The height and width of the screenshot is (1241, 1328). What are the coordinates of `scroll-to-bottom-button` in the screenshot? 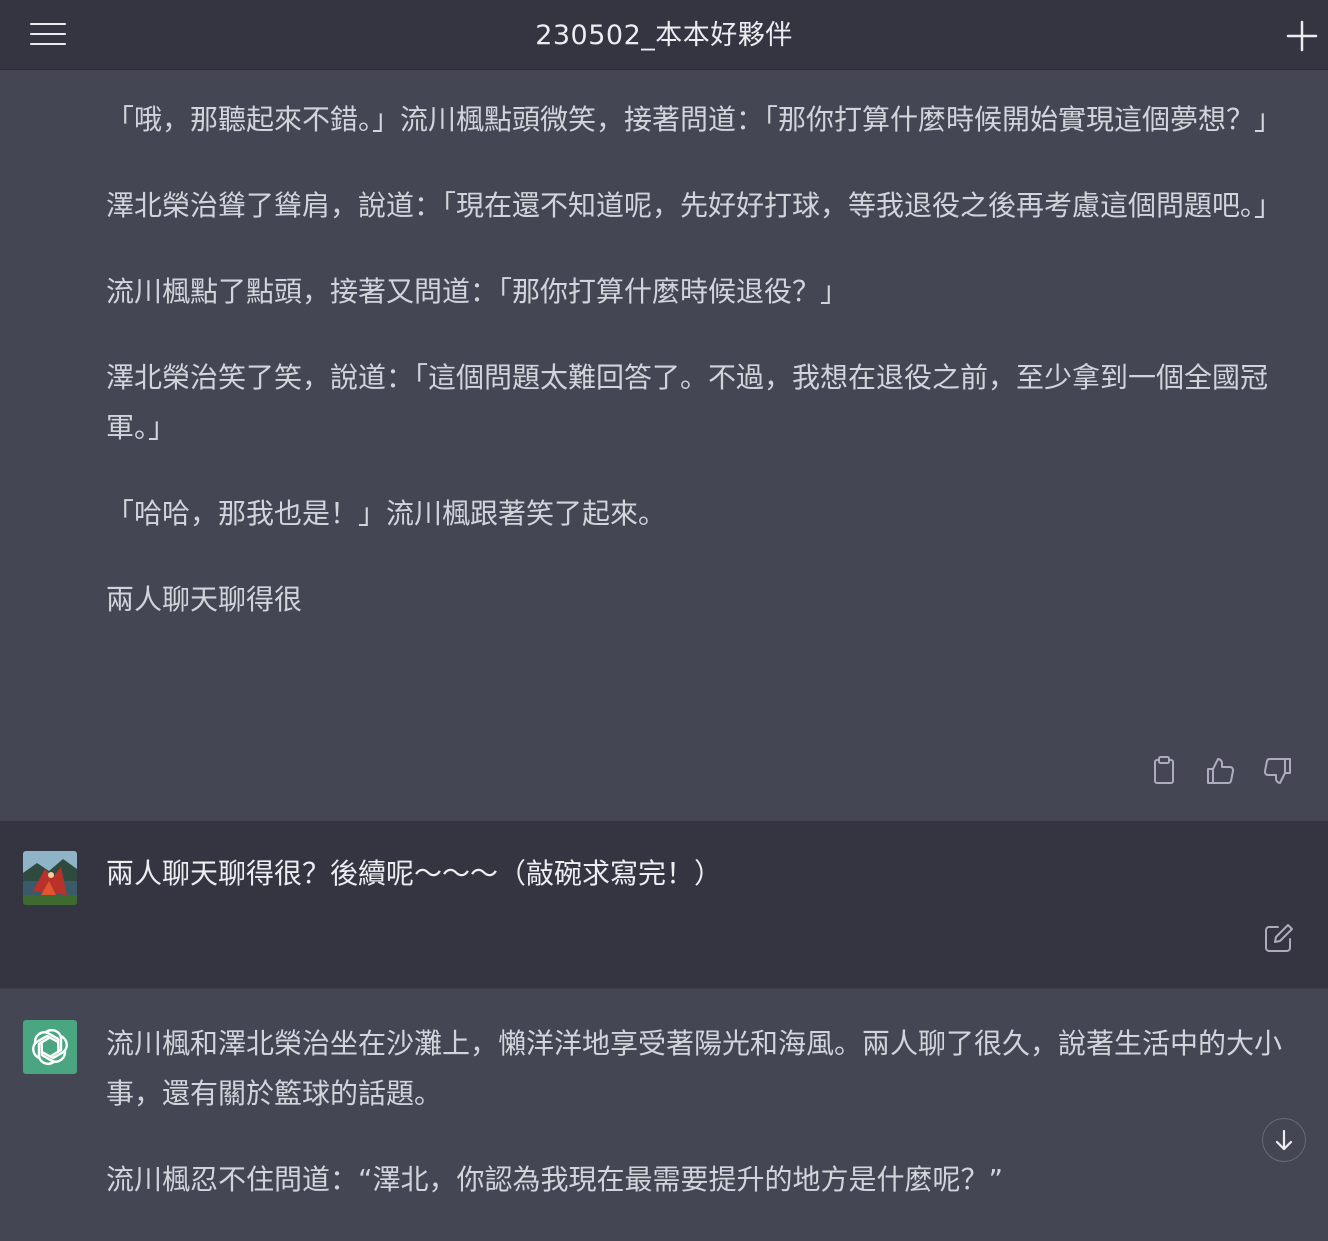 It's located at (1284, 1140).